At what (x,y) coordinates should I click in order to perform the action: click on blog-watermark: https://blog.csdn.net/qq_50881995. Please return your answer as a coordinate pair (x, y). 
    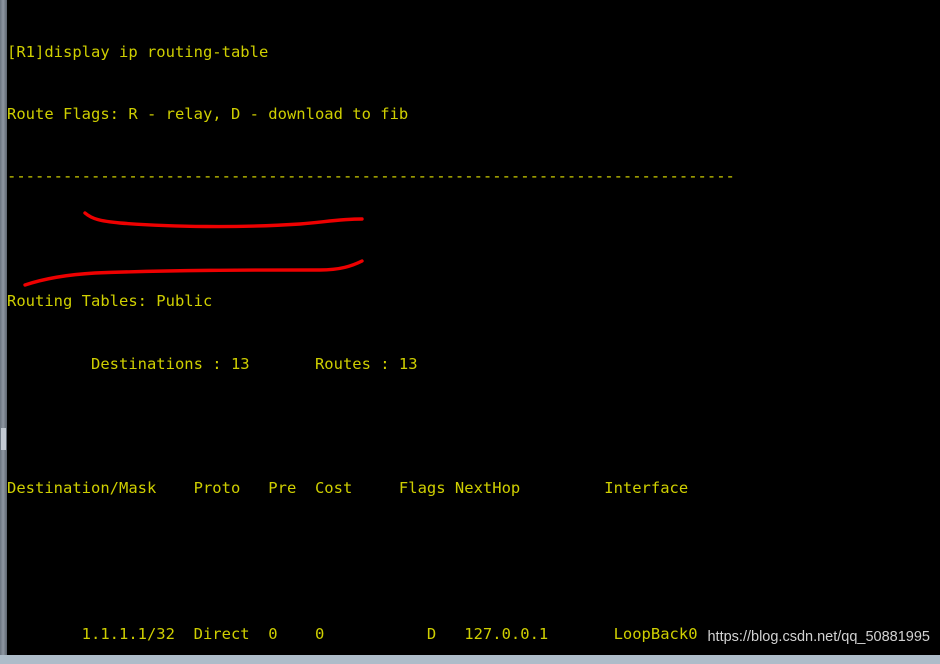
    Looking at the image, I should click on (818, 637).